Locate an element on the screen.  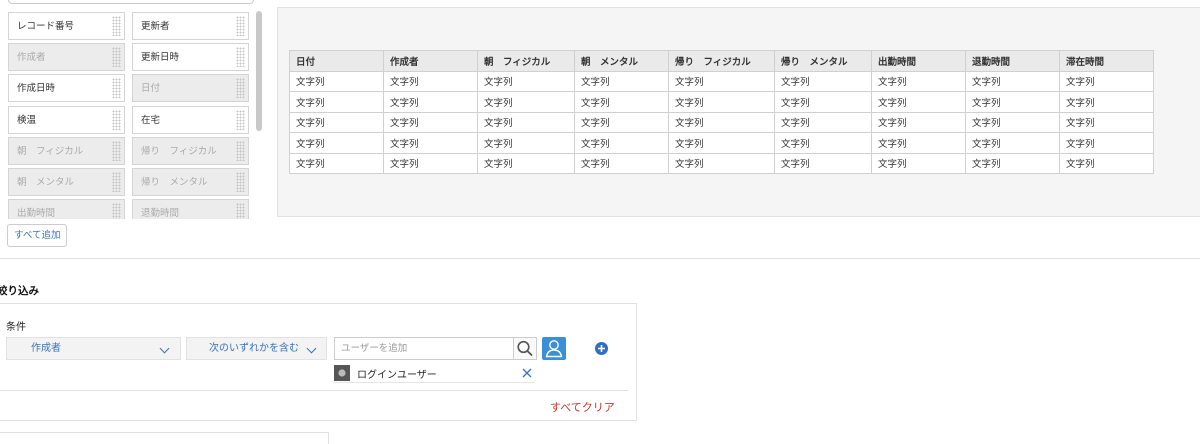
field-chip: 更新日時 is located at coordinates (190, 57).